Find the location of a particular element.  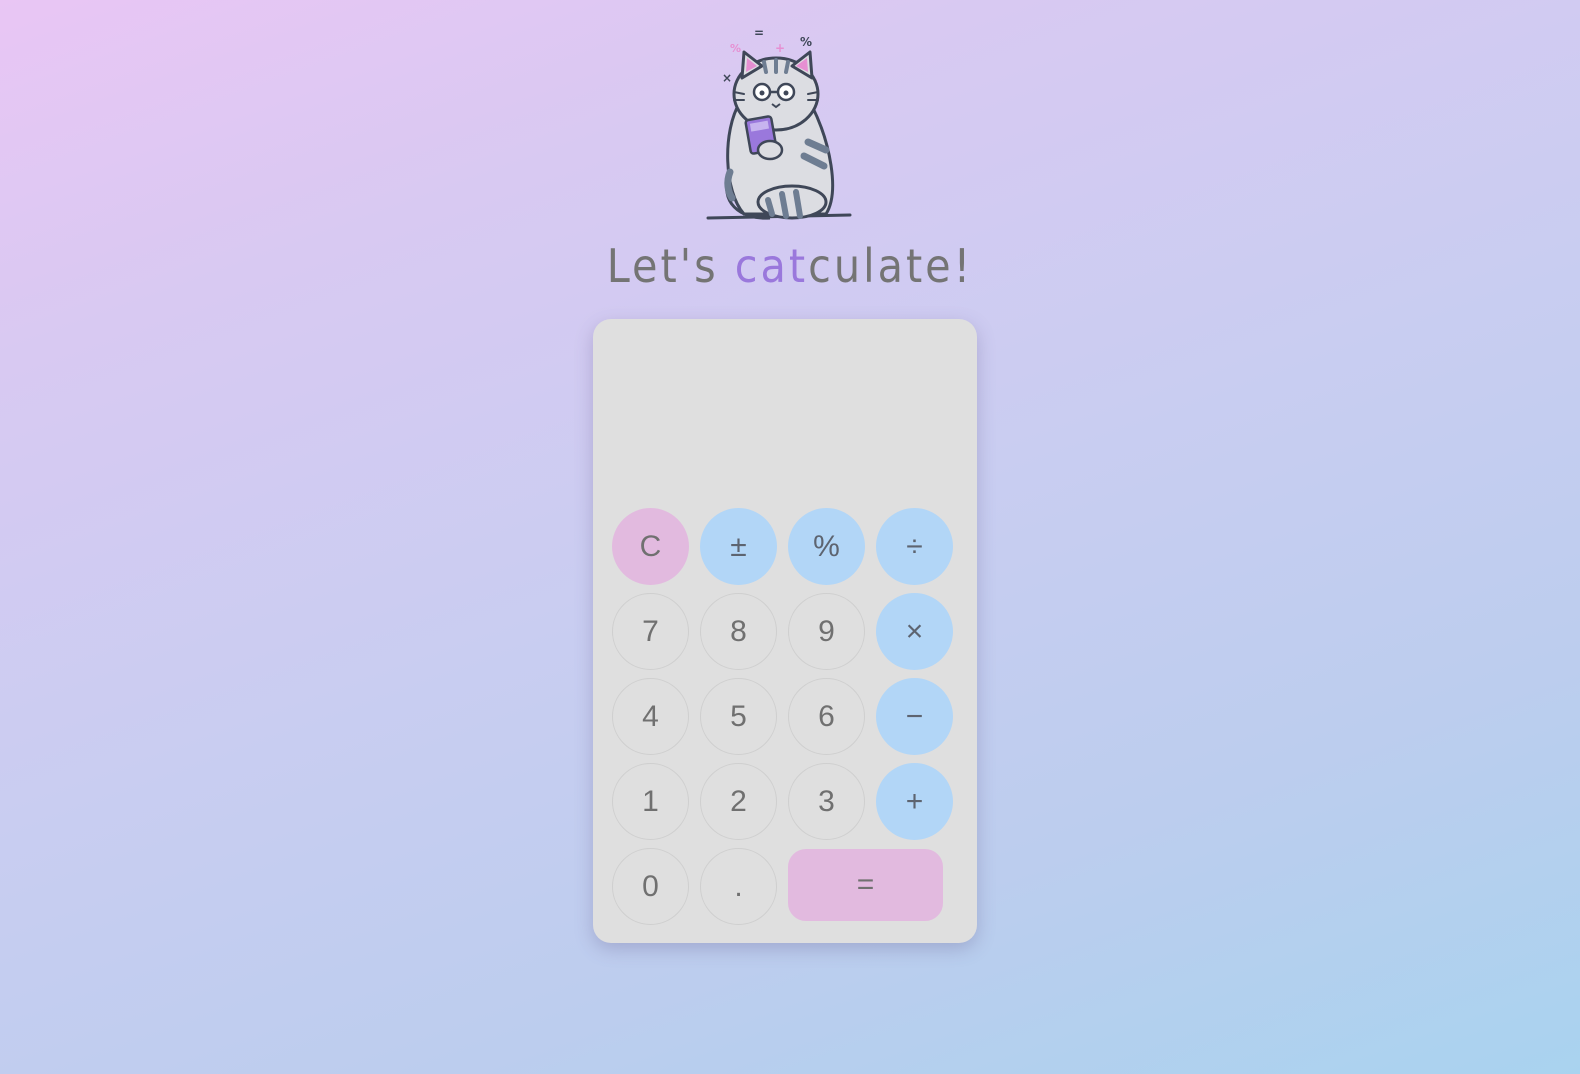

multiply-button: × is located at coordinates (914, 631).